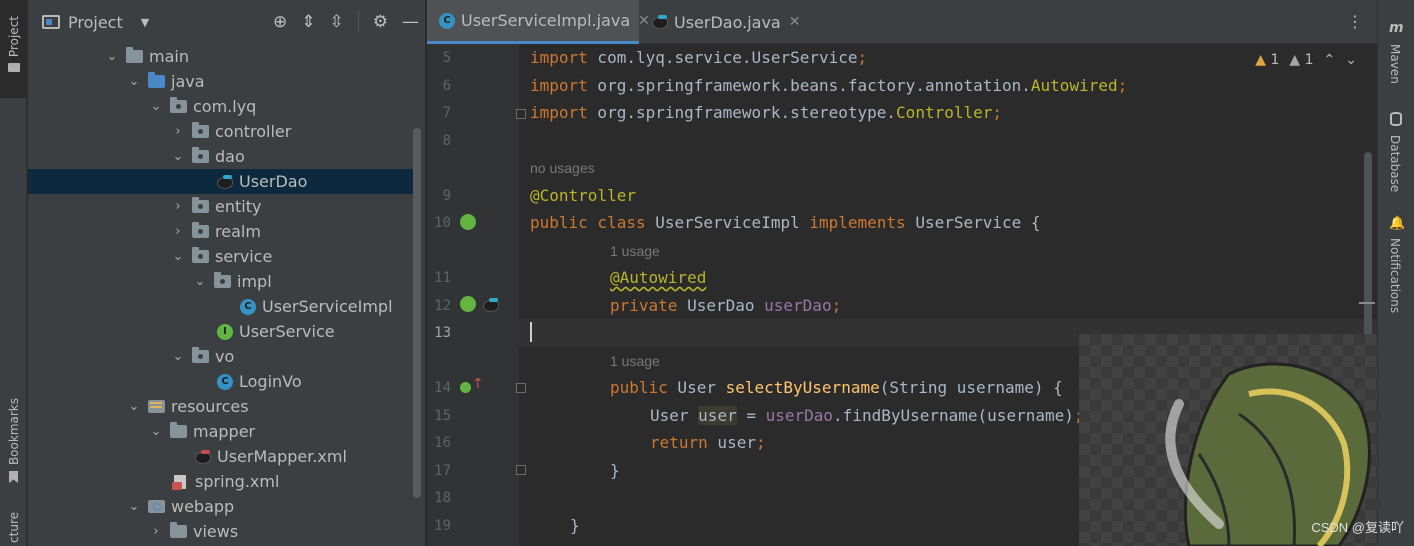  I want to click on tree-item-label: controller, so click(253, 131).